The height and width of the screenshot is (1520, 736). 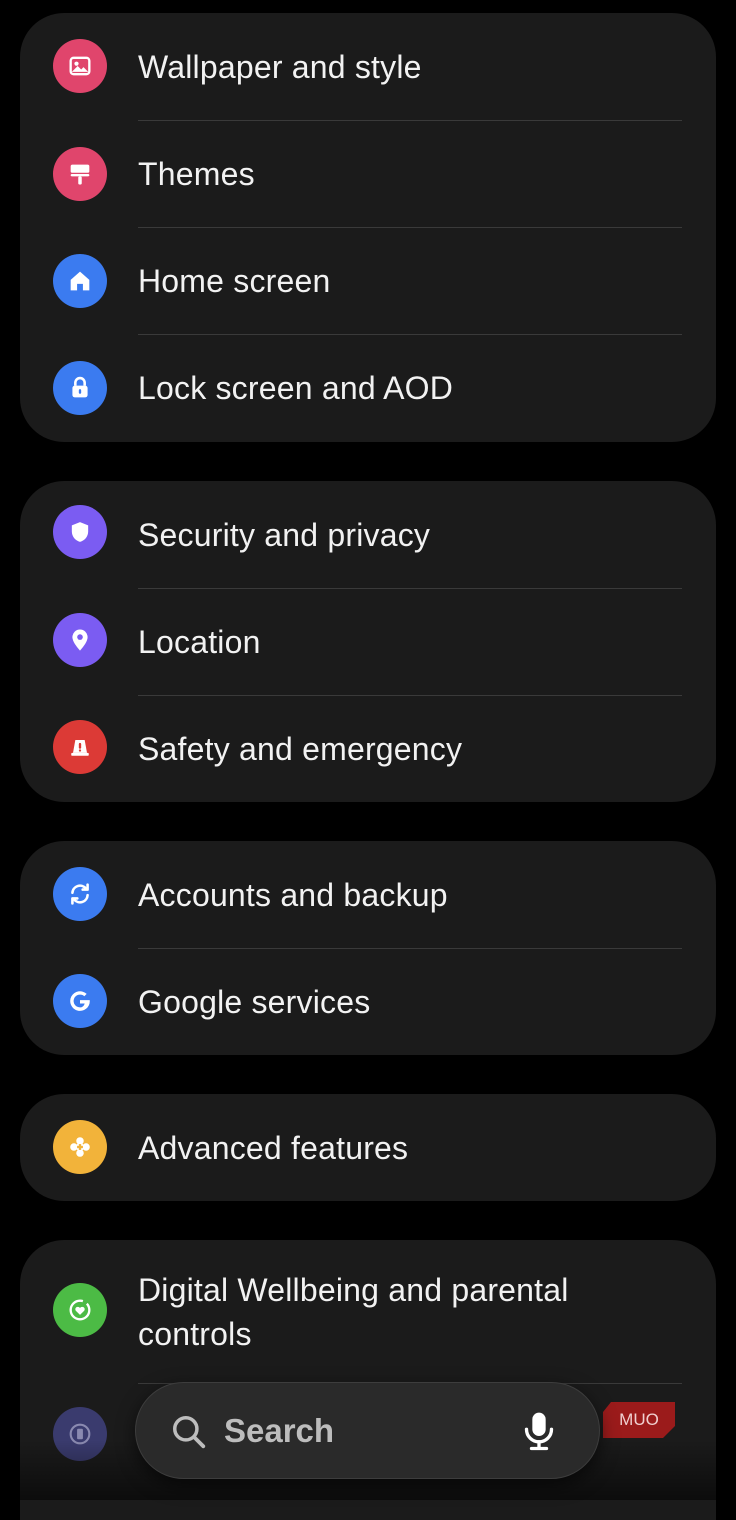 I want to click on muo-watermark: MUO, so click(x=639, y=1420).